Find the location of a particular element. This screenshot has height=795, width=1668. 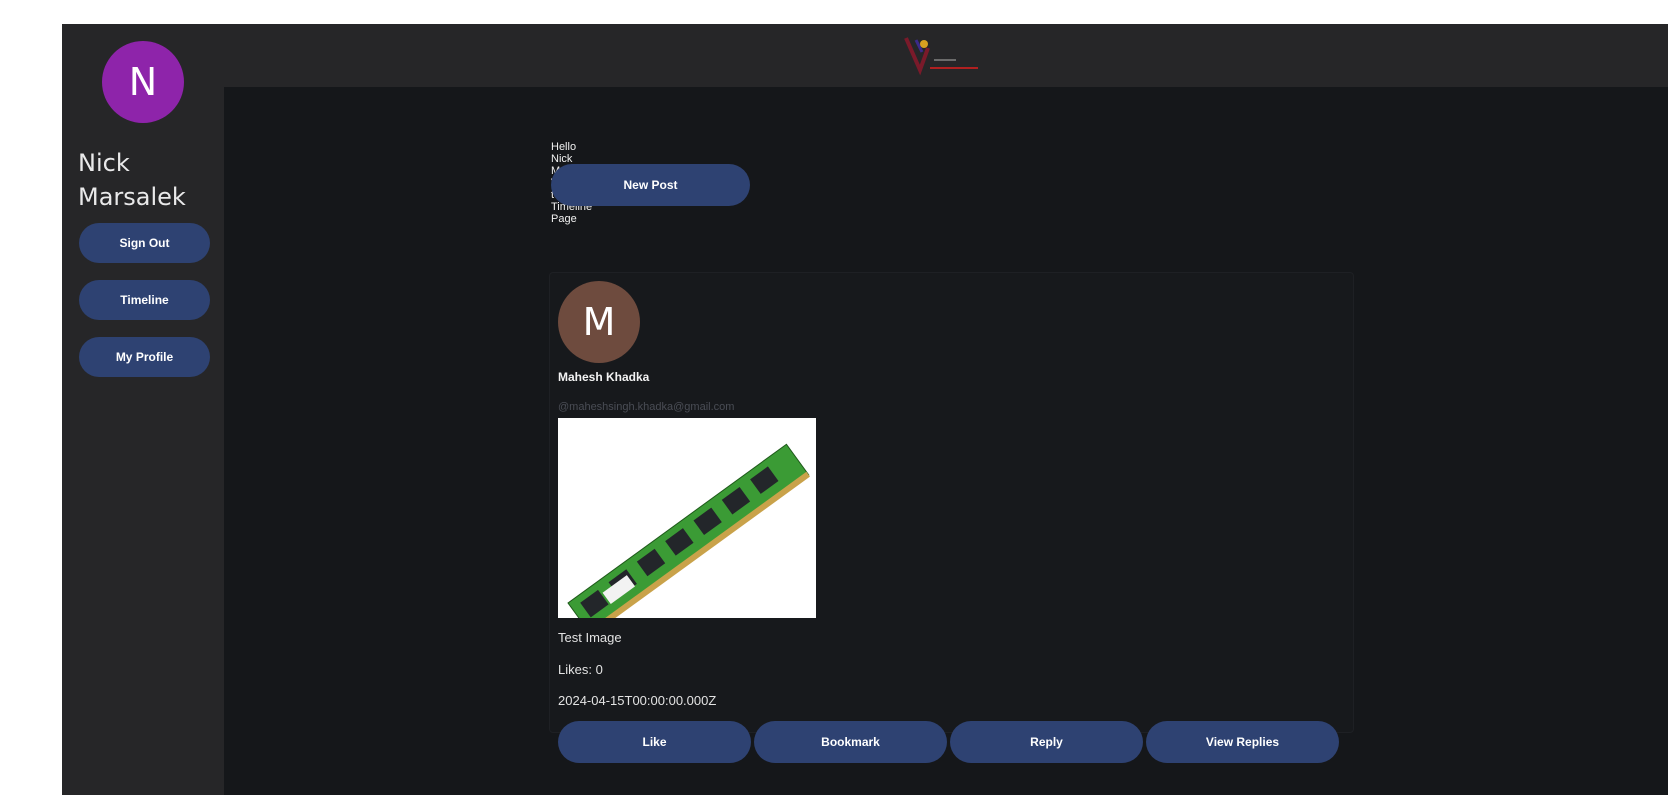

user-name: Nick Marsalek is located at coordinates (132, 180).